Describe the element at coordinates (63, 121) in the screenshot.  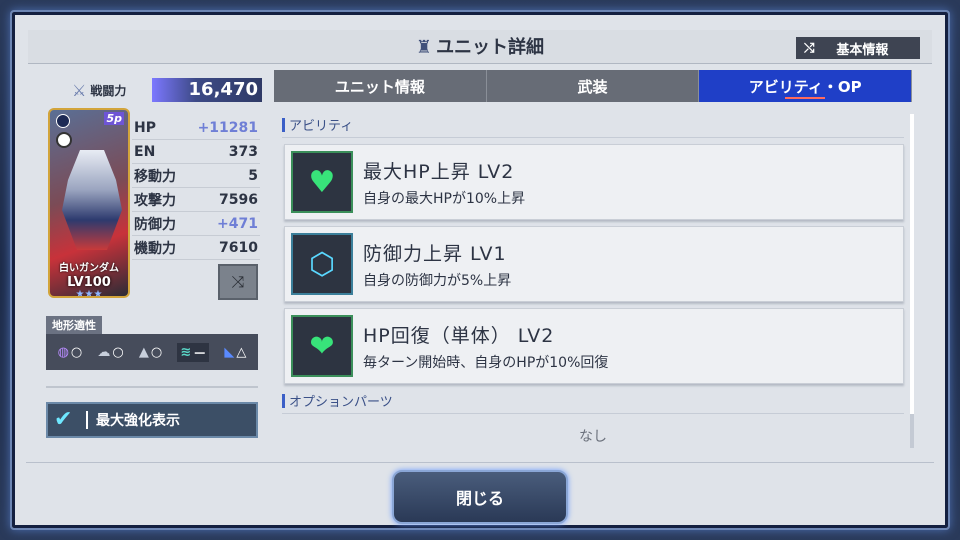
I see `shield-badge-icon` at that location.